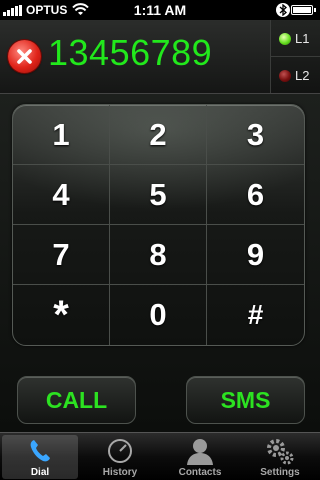 The height and width of the screenshot is (480, 320). What do you see at coordinates (200, 472) in the screenshot?
I see `tab-contacts-label: Contacts` at bounding box center [200, 472].